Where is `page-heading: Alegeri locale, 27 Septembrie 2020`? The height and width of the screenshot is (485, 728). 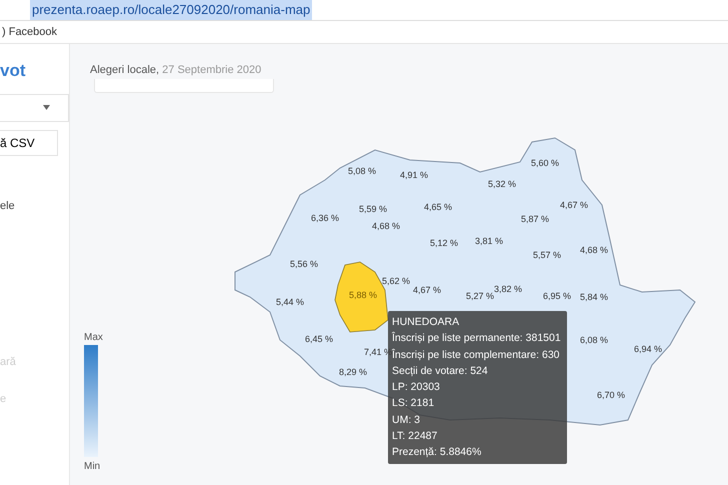
page-heading: Alegeri locale, 27 Septembrie 2020 is located at coordinates (176, 70).